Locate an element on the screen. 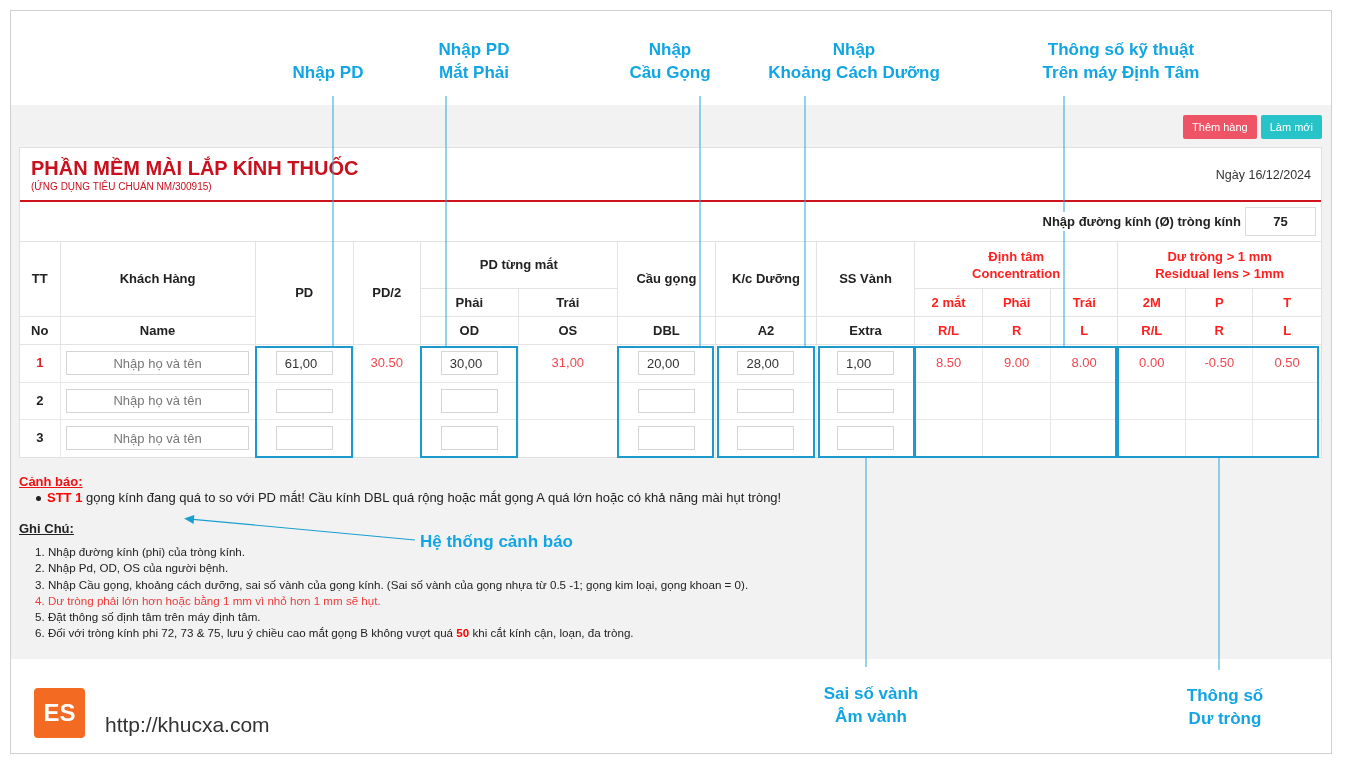  table-cell: 9.00 is located at coordinates (1016, 363).